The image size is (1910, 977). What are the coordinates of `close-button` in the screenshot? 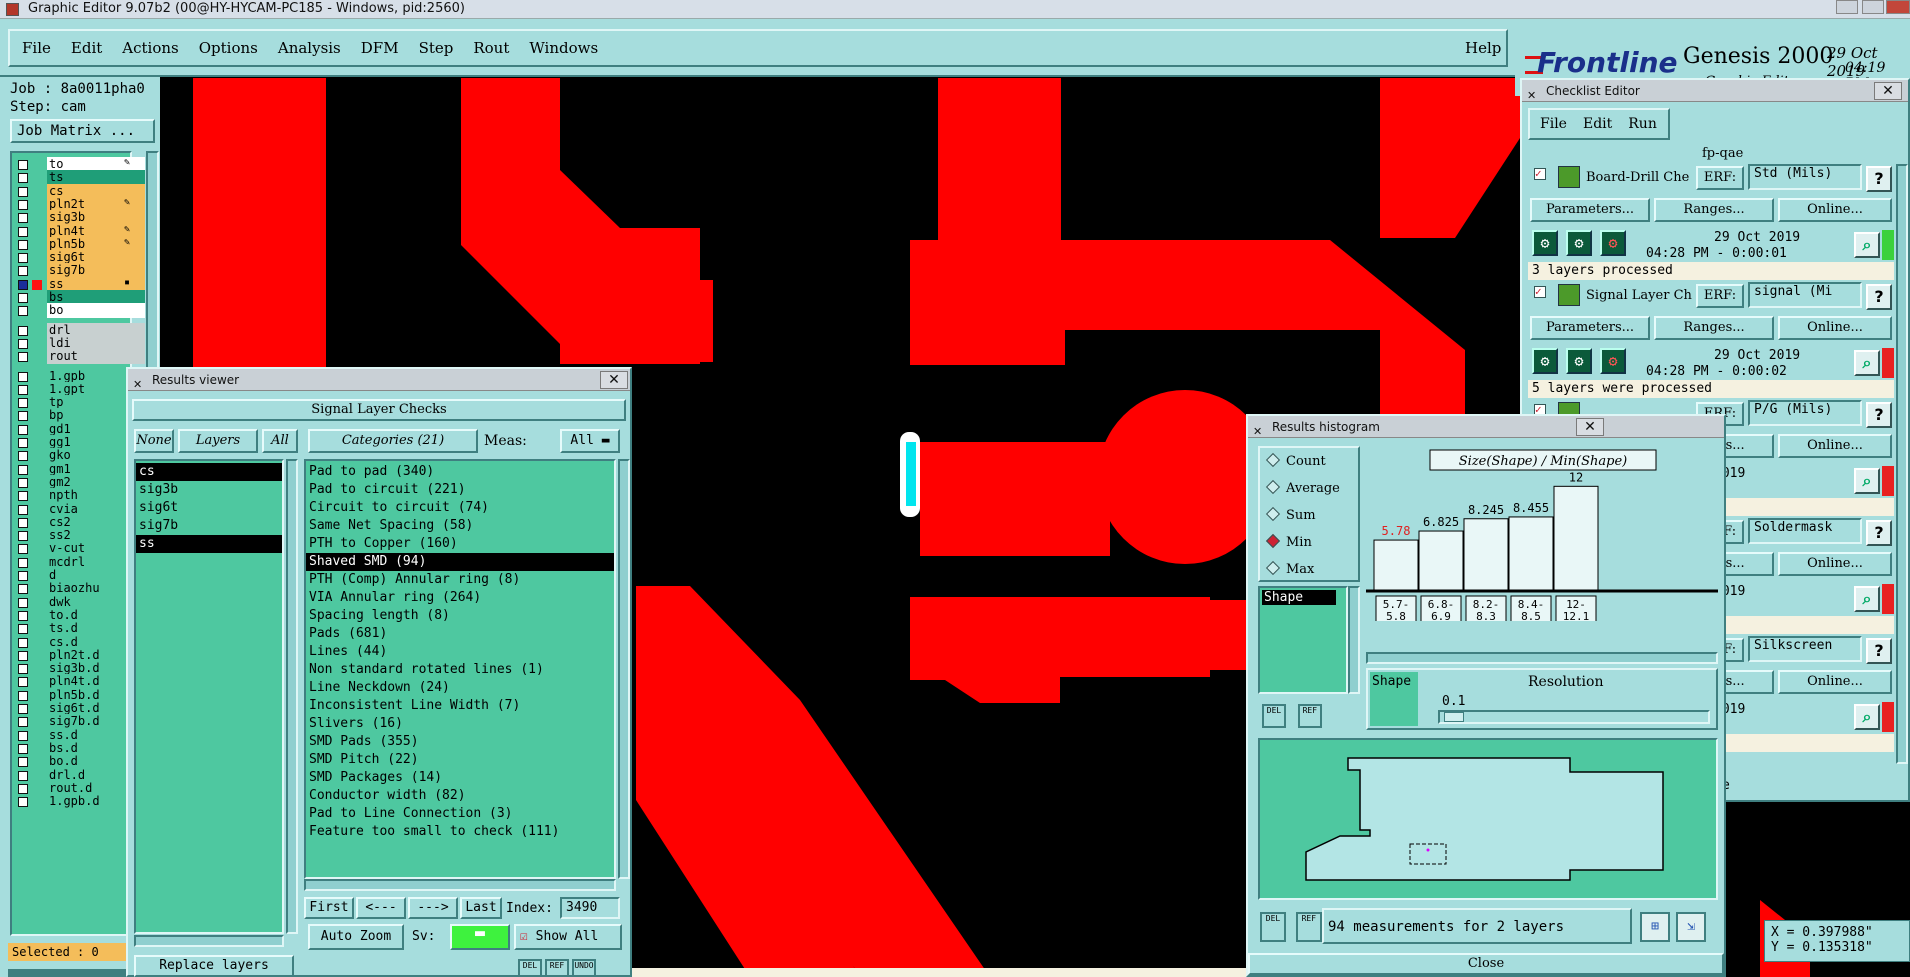 It's located at (1898, 7).